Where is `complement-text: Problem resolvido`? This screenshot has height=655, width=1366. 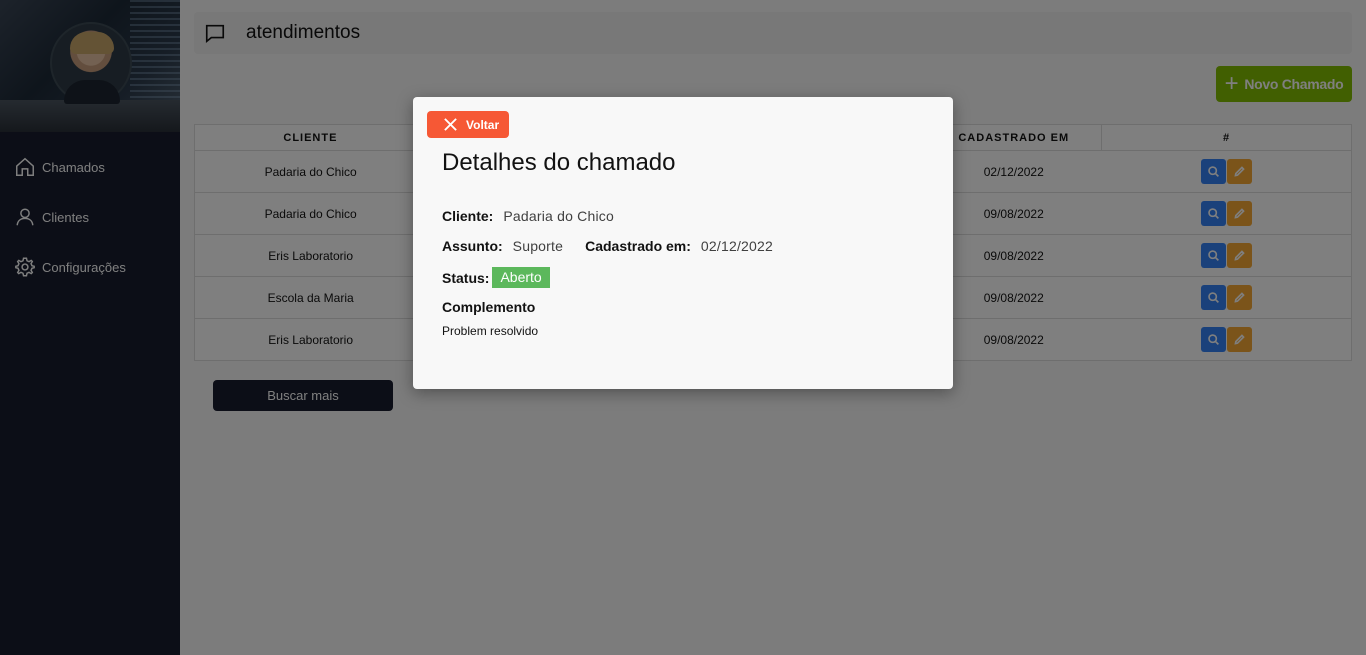 complement-text: Problem resolvido is located at coordinates (490, 331).